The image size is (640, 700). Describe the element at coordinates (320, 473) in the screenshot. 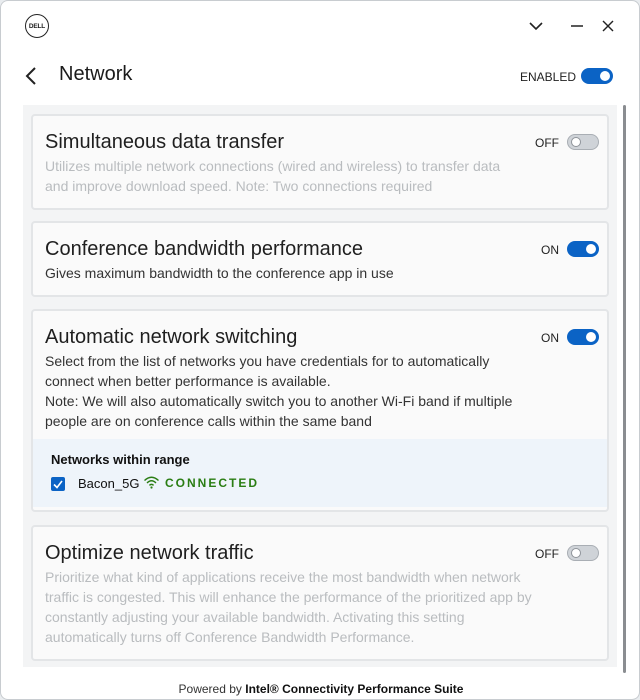

I see `networks-within-range: Networks within range Bacon_5G CONNECTED` at that location.